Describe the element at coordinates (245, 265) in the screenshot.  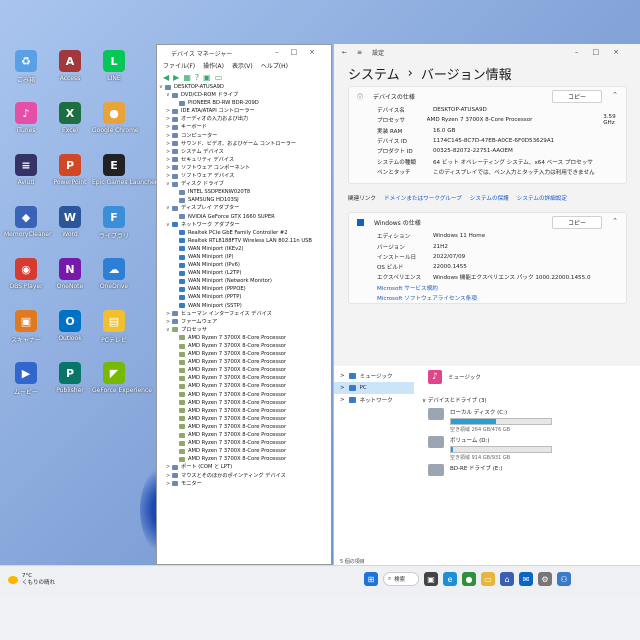
I see `tree-node: WAN Miniport (IPv6)` at that location.